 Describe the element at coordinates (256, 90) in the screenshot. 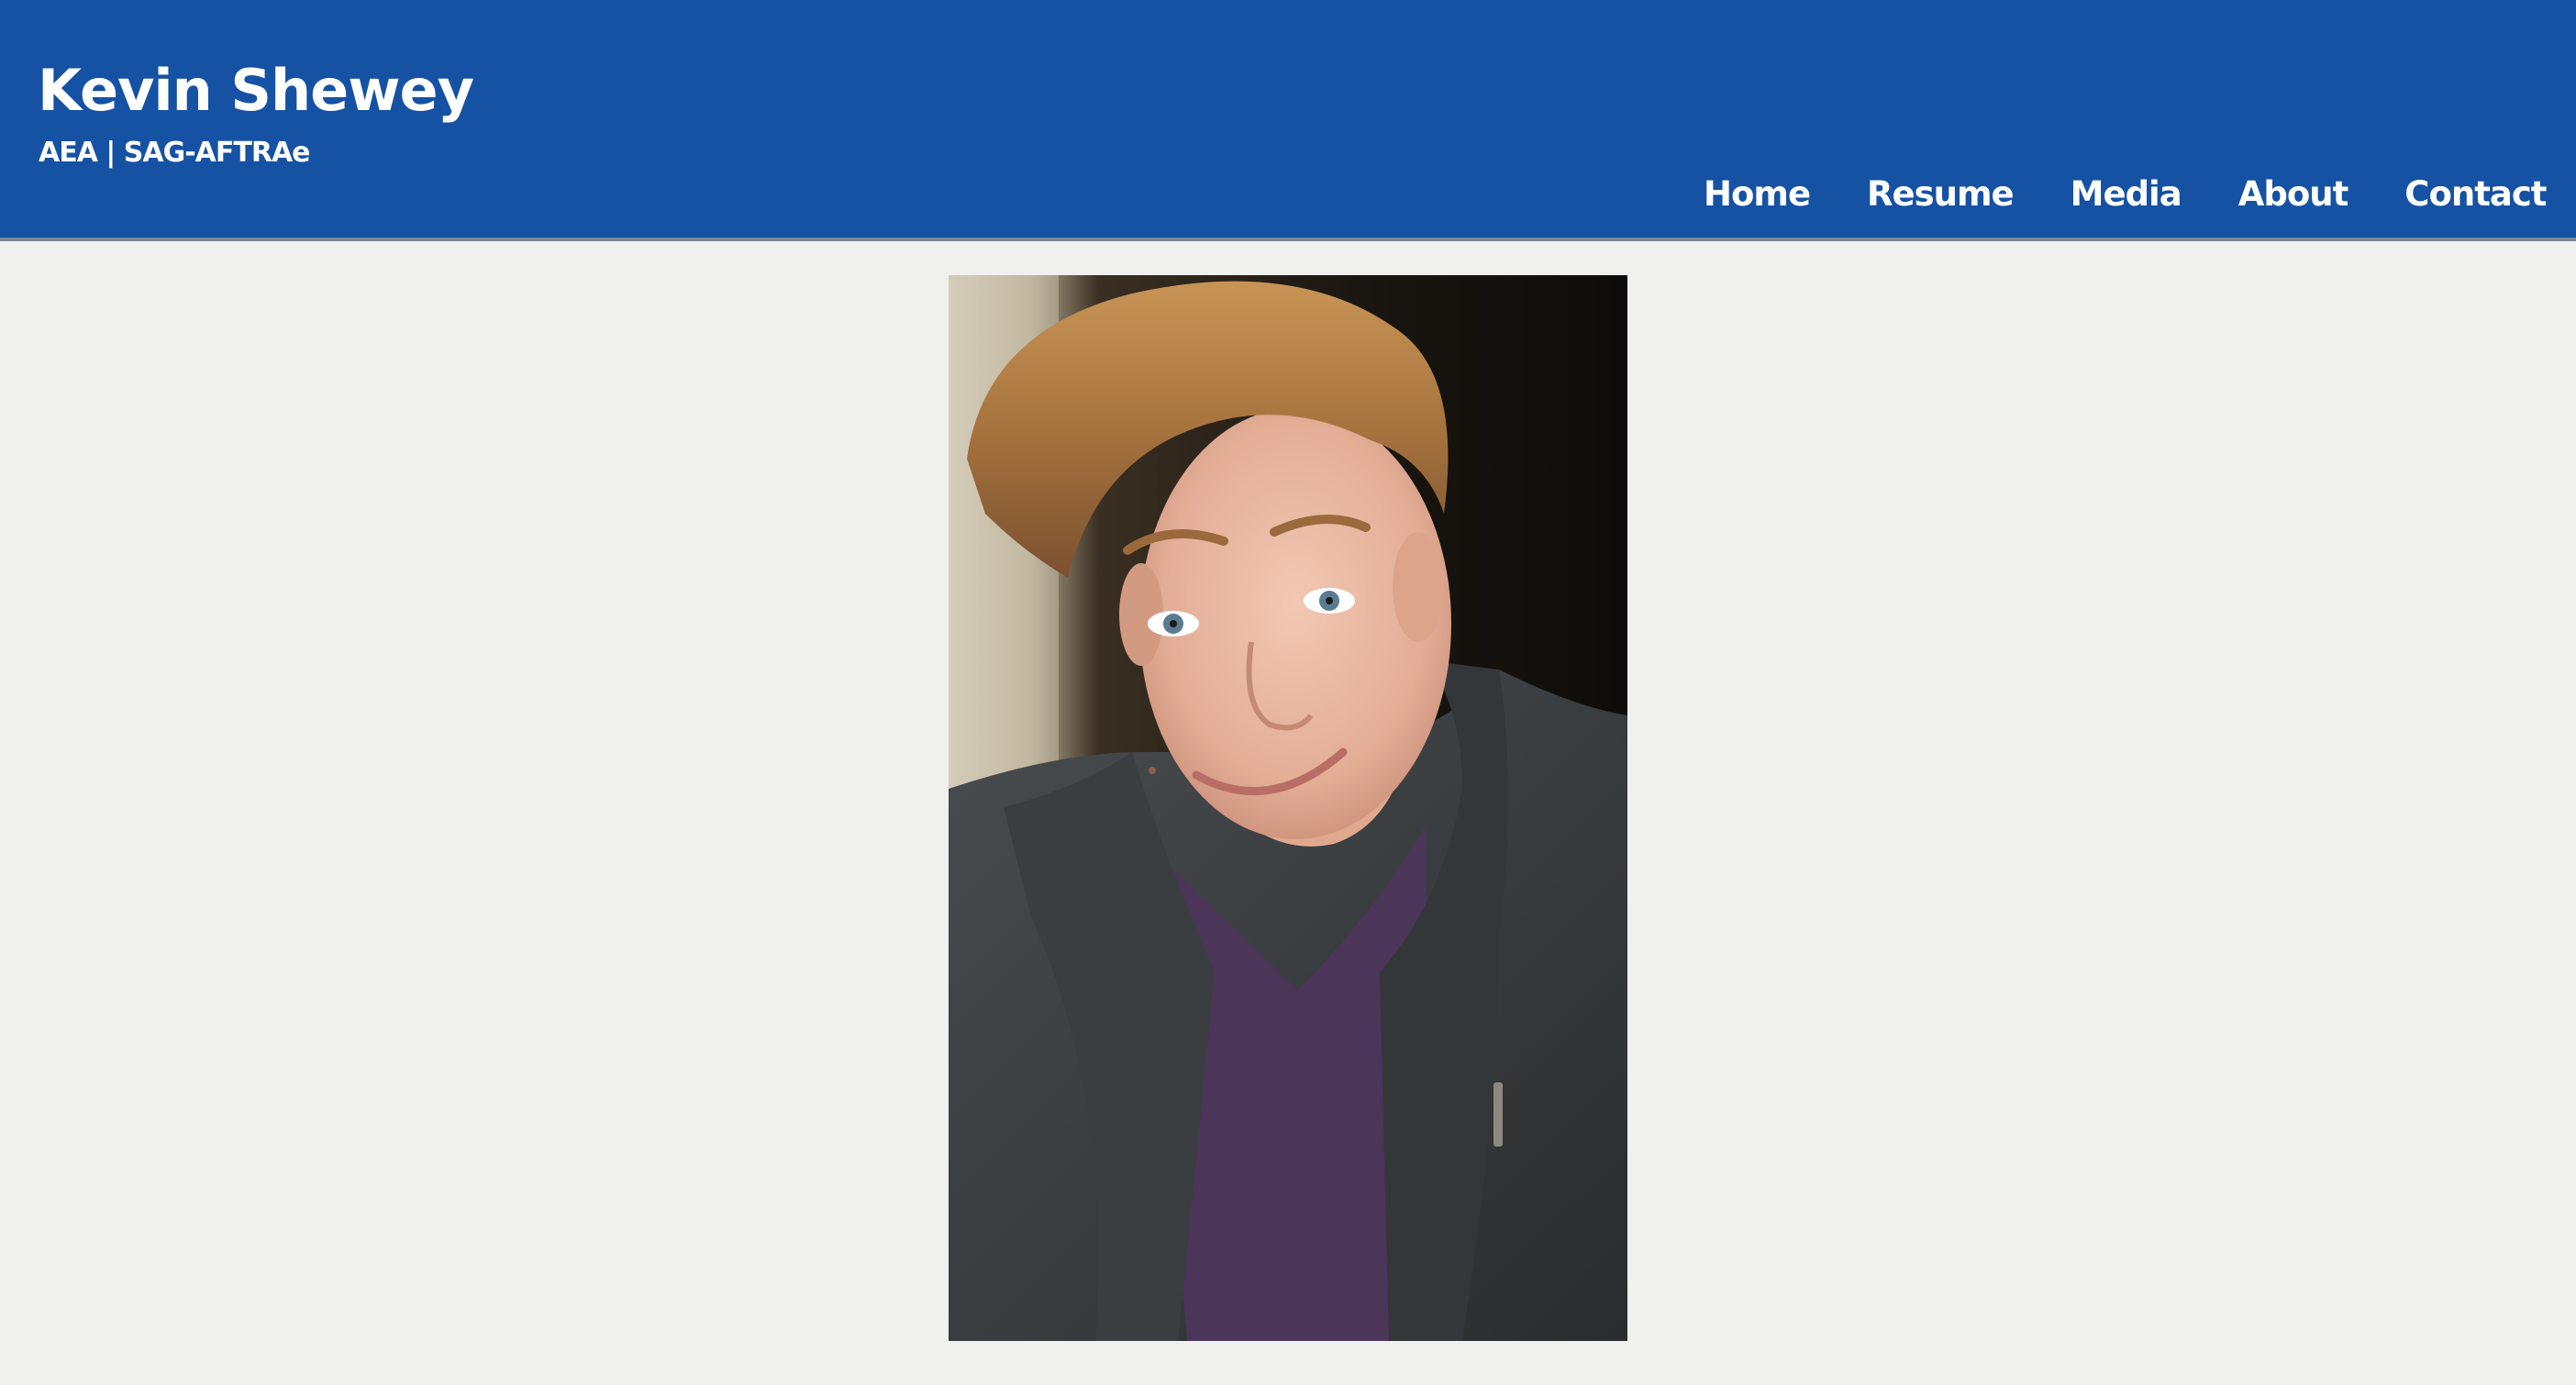

I see `site-title: Kevin Shewey` at that location.